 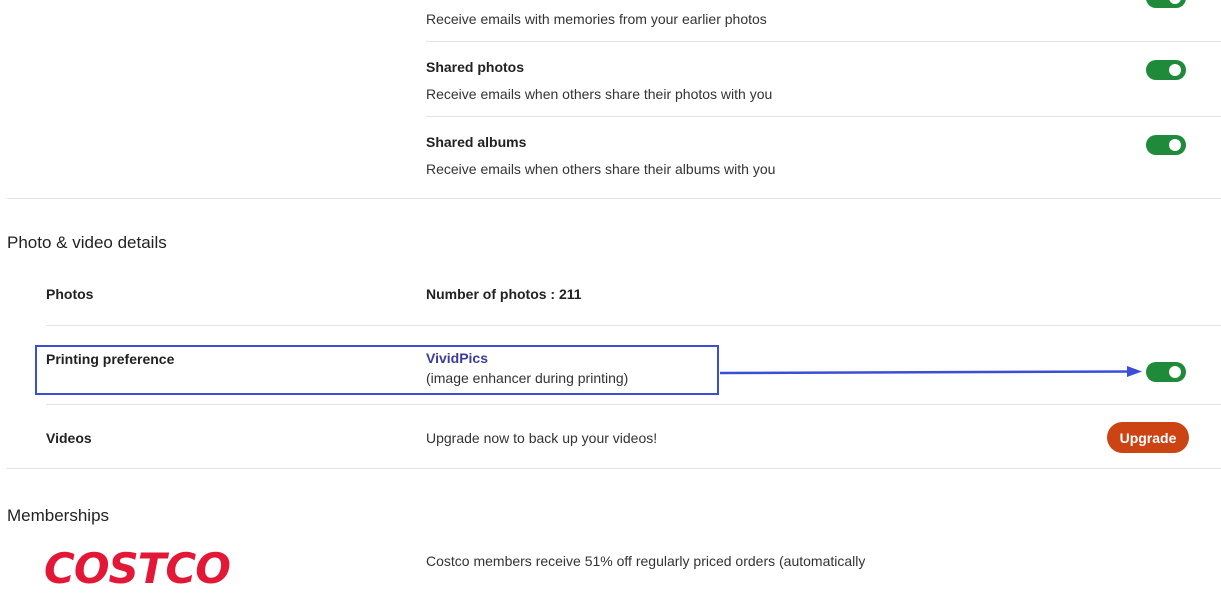 I want to click on arrow-right-icon, so click(x=931, y=371).